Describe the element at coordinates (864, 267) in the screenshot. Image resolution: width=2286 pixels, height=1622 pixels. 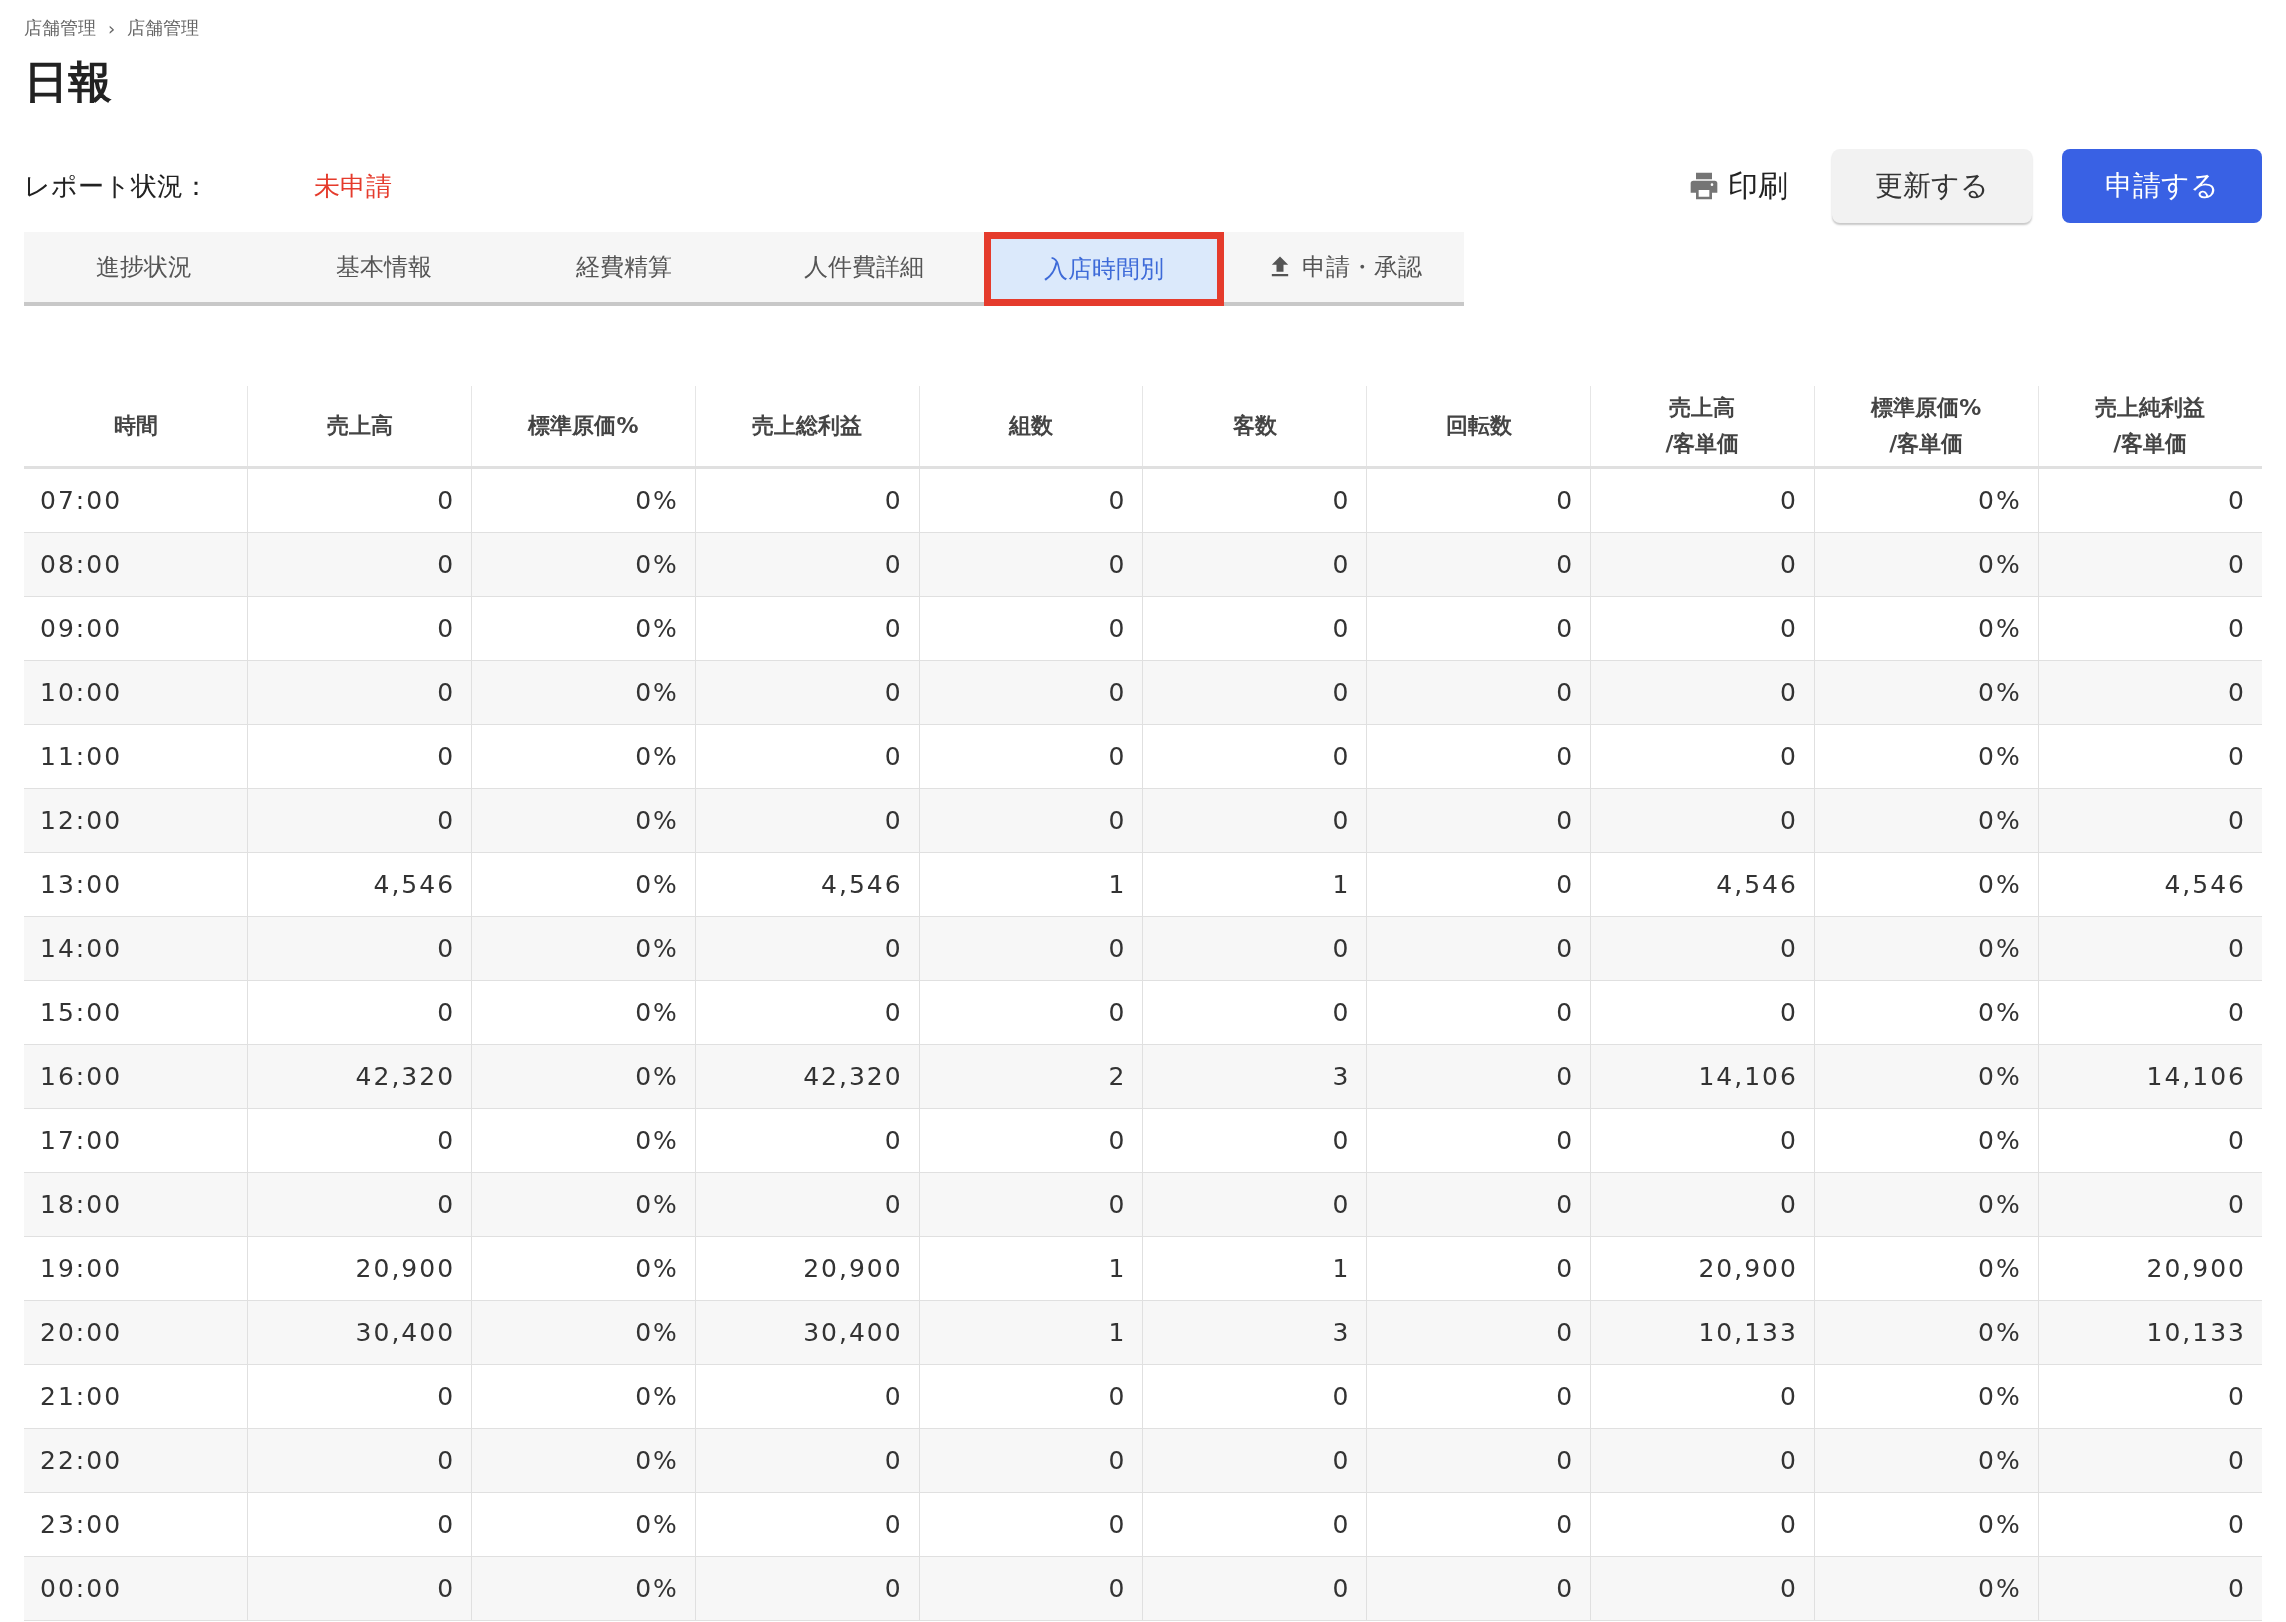
I see `tab: 人件費詳細` at that location.